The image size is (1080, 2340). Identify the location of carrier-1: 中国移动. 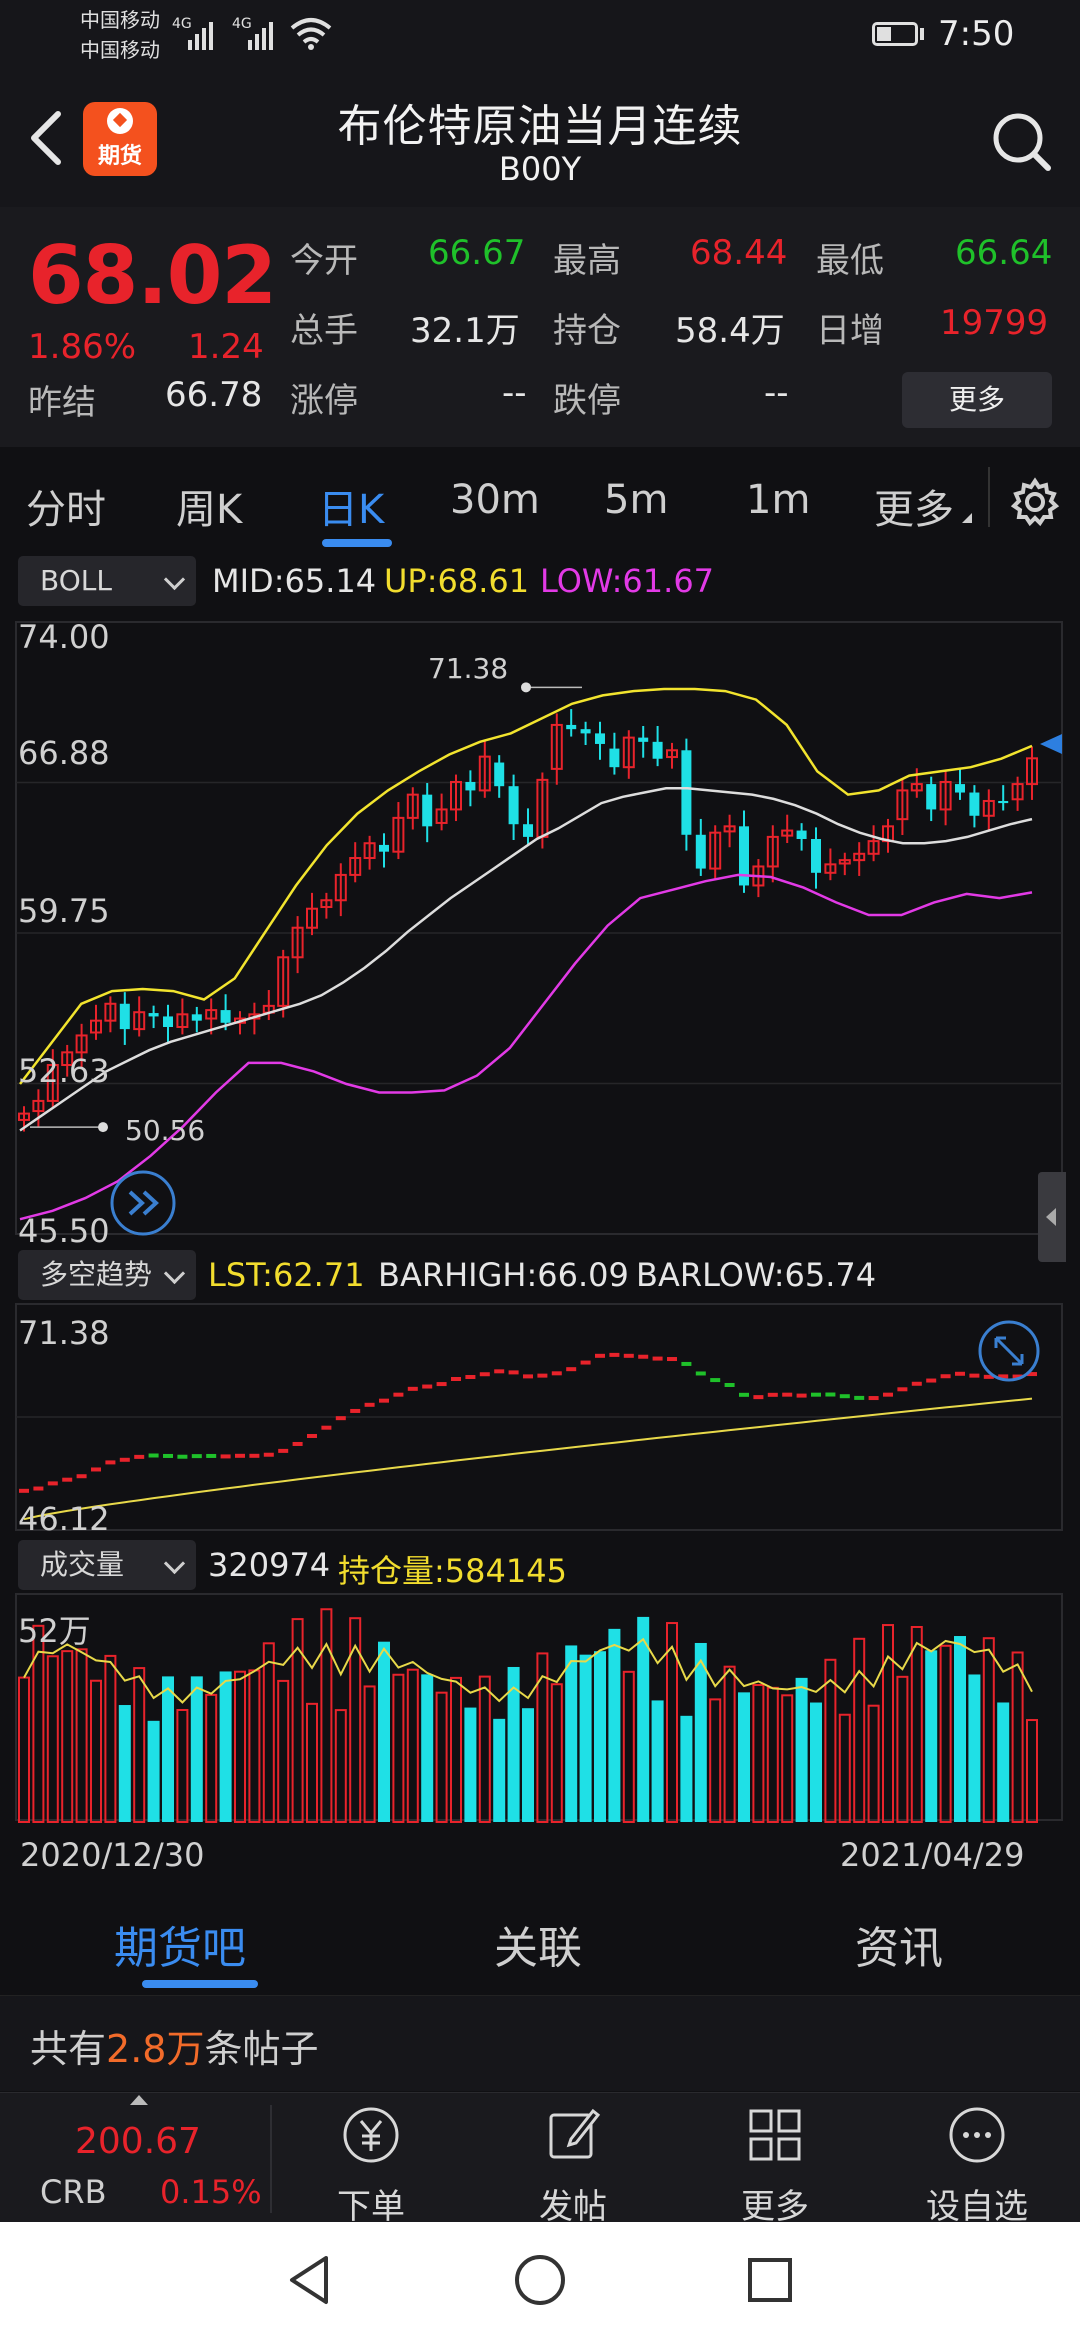
(120, 20).